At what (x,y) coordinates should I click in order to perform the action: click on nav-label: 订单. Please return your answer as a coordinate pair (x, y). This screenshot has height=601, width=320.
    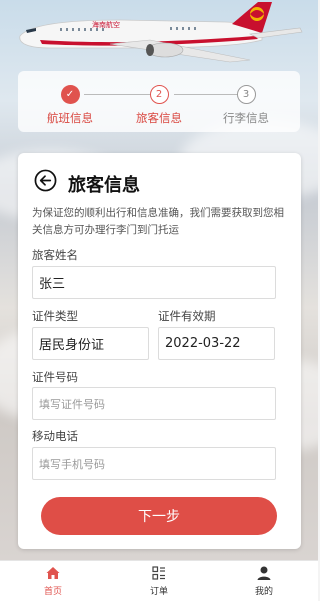
    Looking at the image, I should click on (158, 592).